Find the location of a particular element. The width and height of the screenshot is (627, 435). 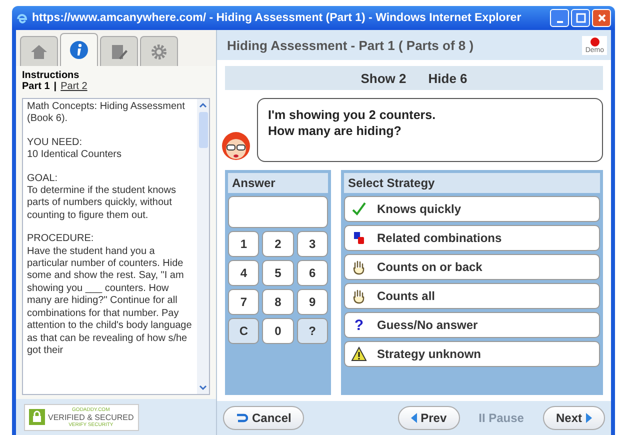

instructions-heading: Instructions is located at coordinates (51, 75).